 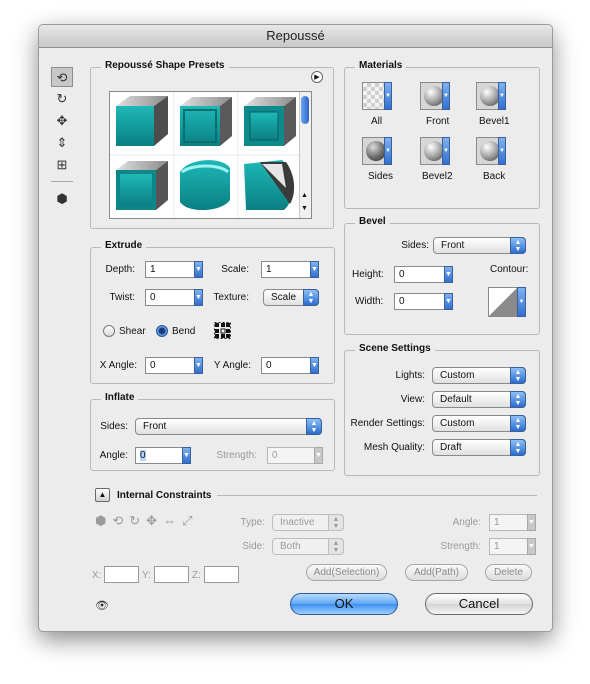 What do you see at coordinates (174, 269) in the screenshot?
I see `depth-field: 1 ▼` at bounding box center [174, 269].